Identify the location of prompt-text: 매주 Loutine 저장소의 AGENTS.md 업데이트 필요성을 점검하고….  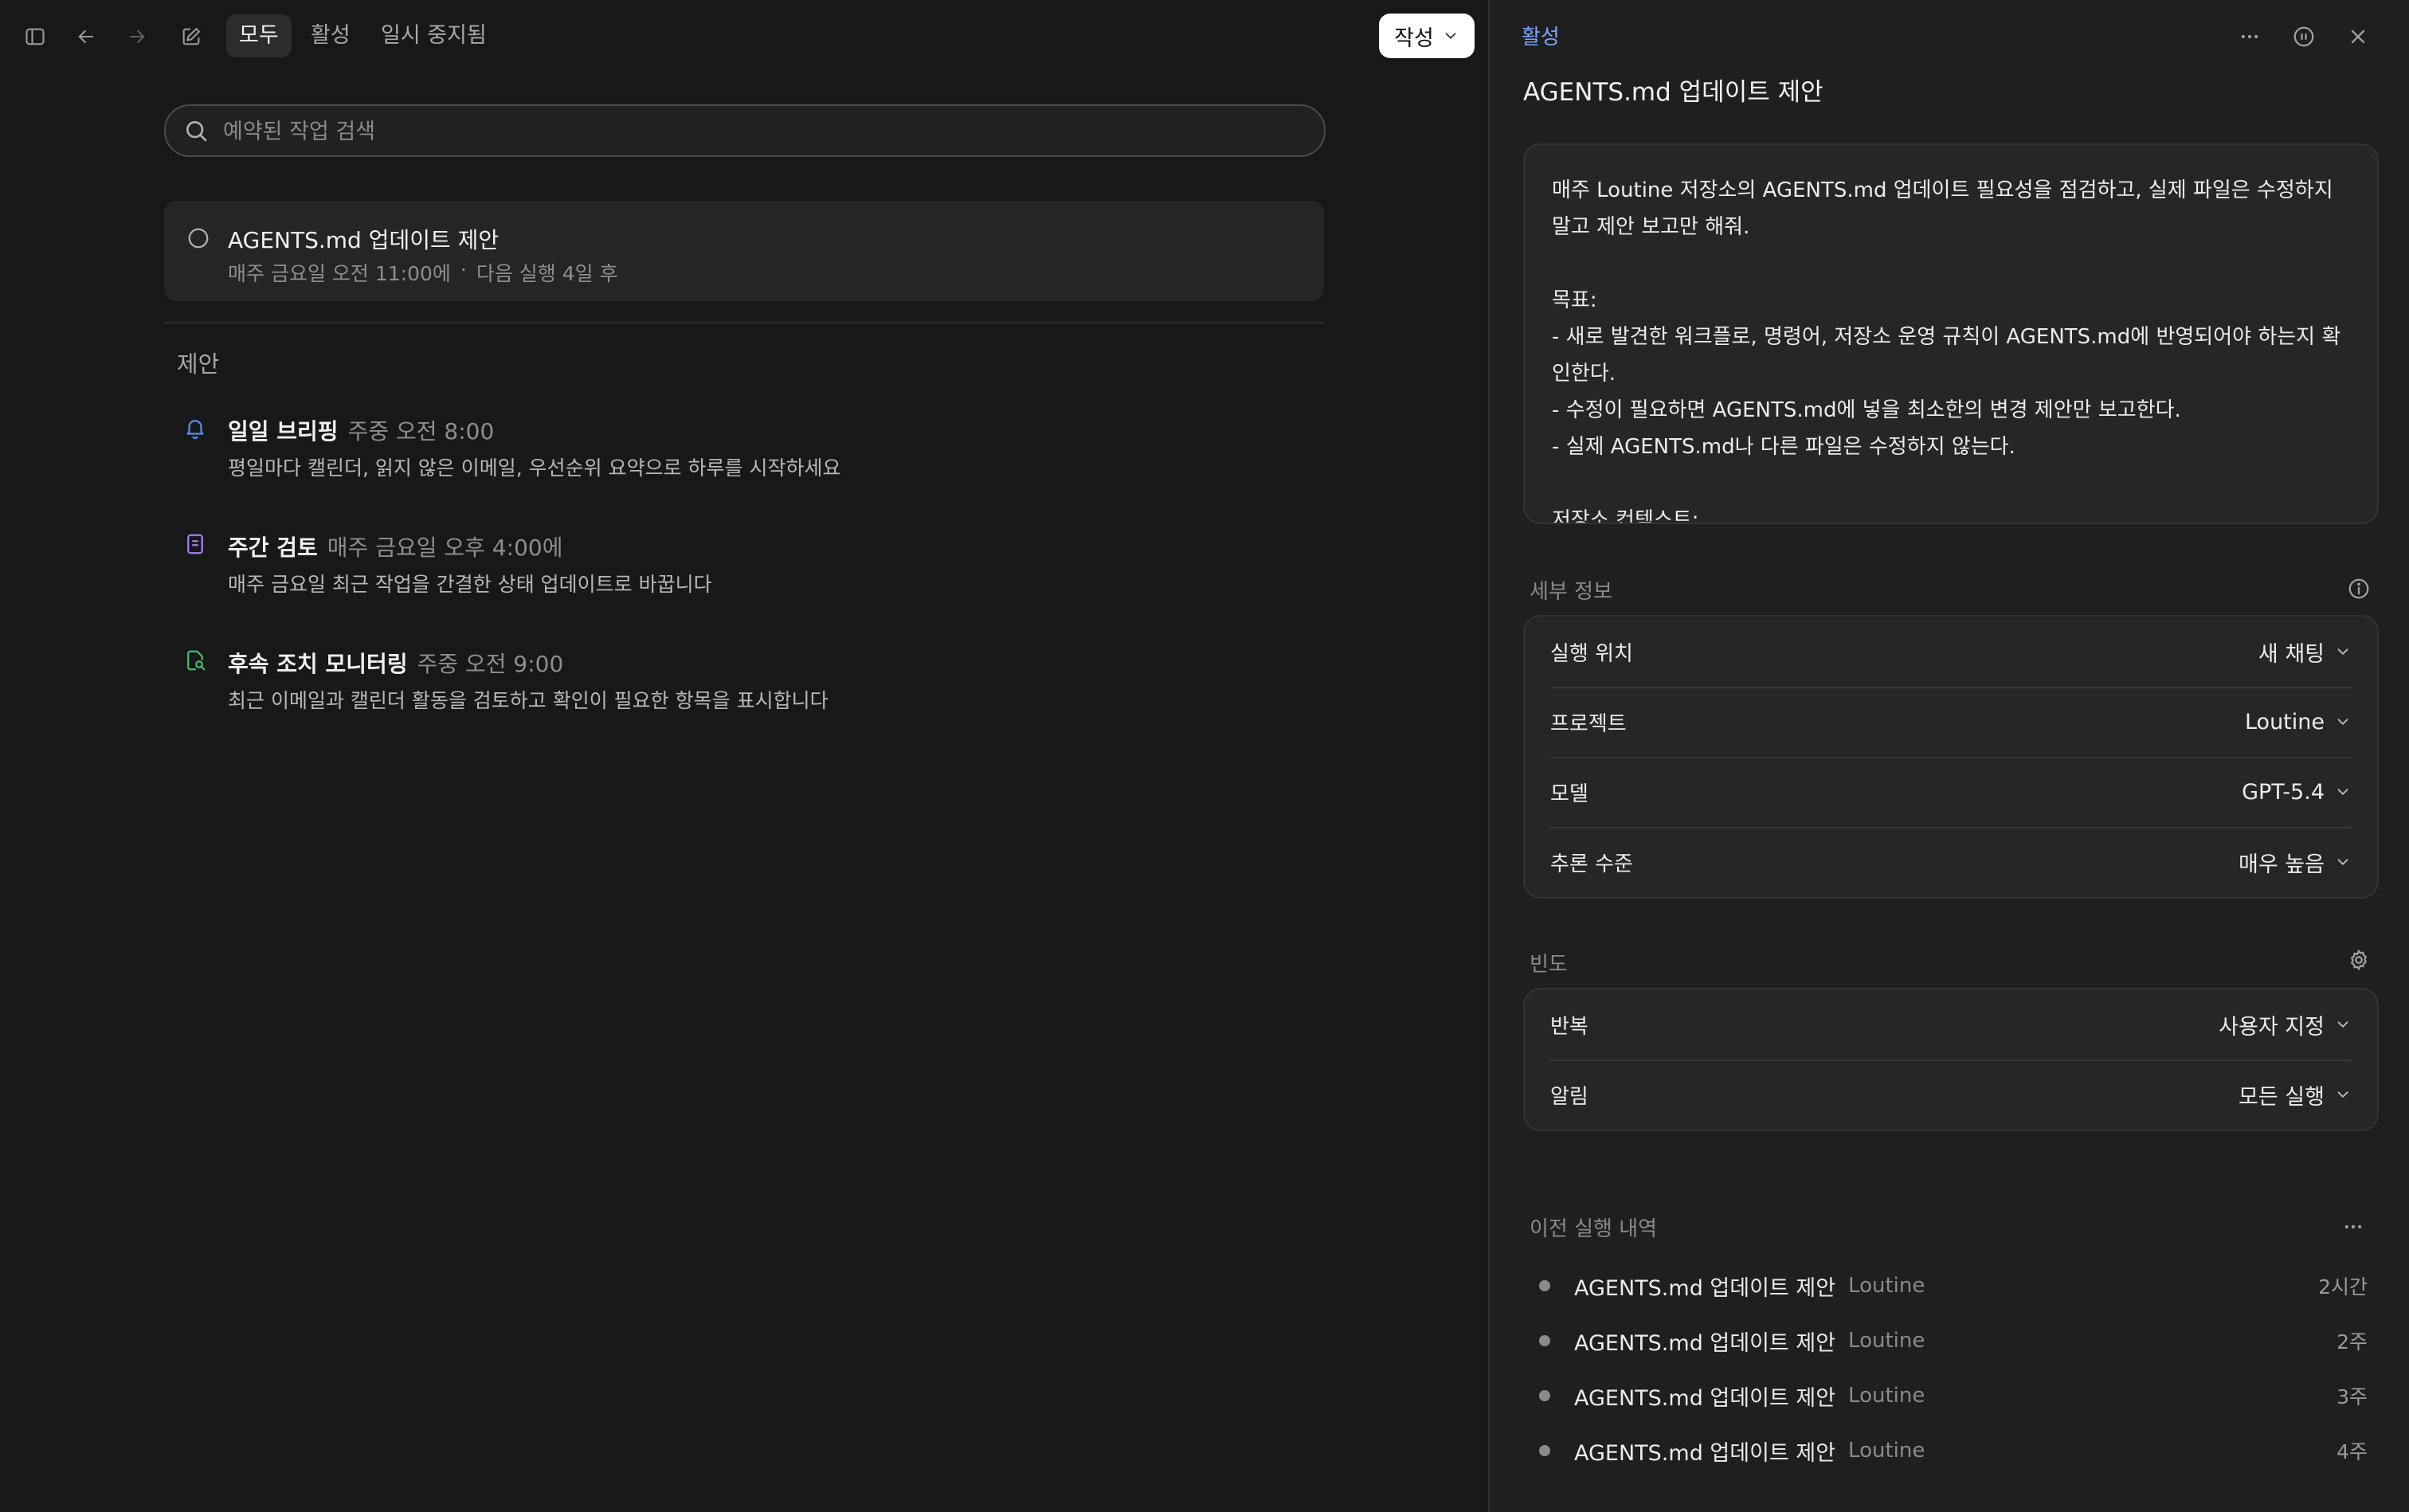
(1954, 348).